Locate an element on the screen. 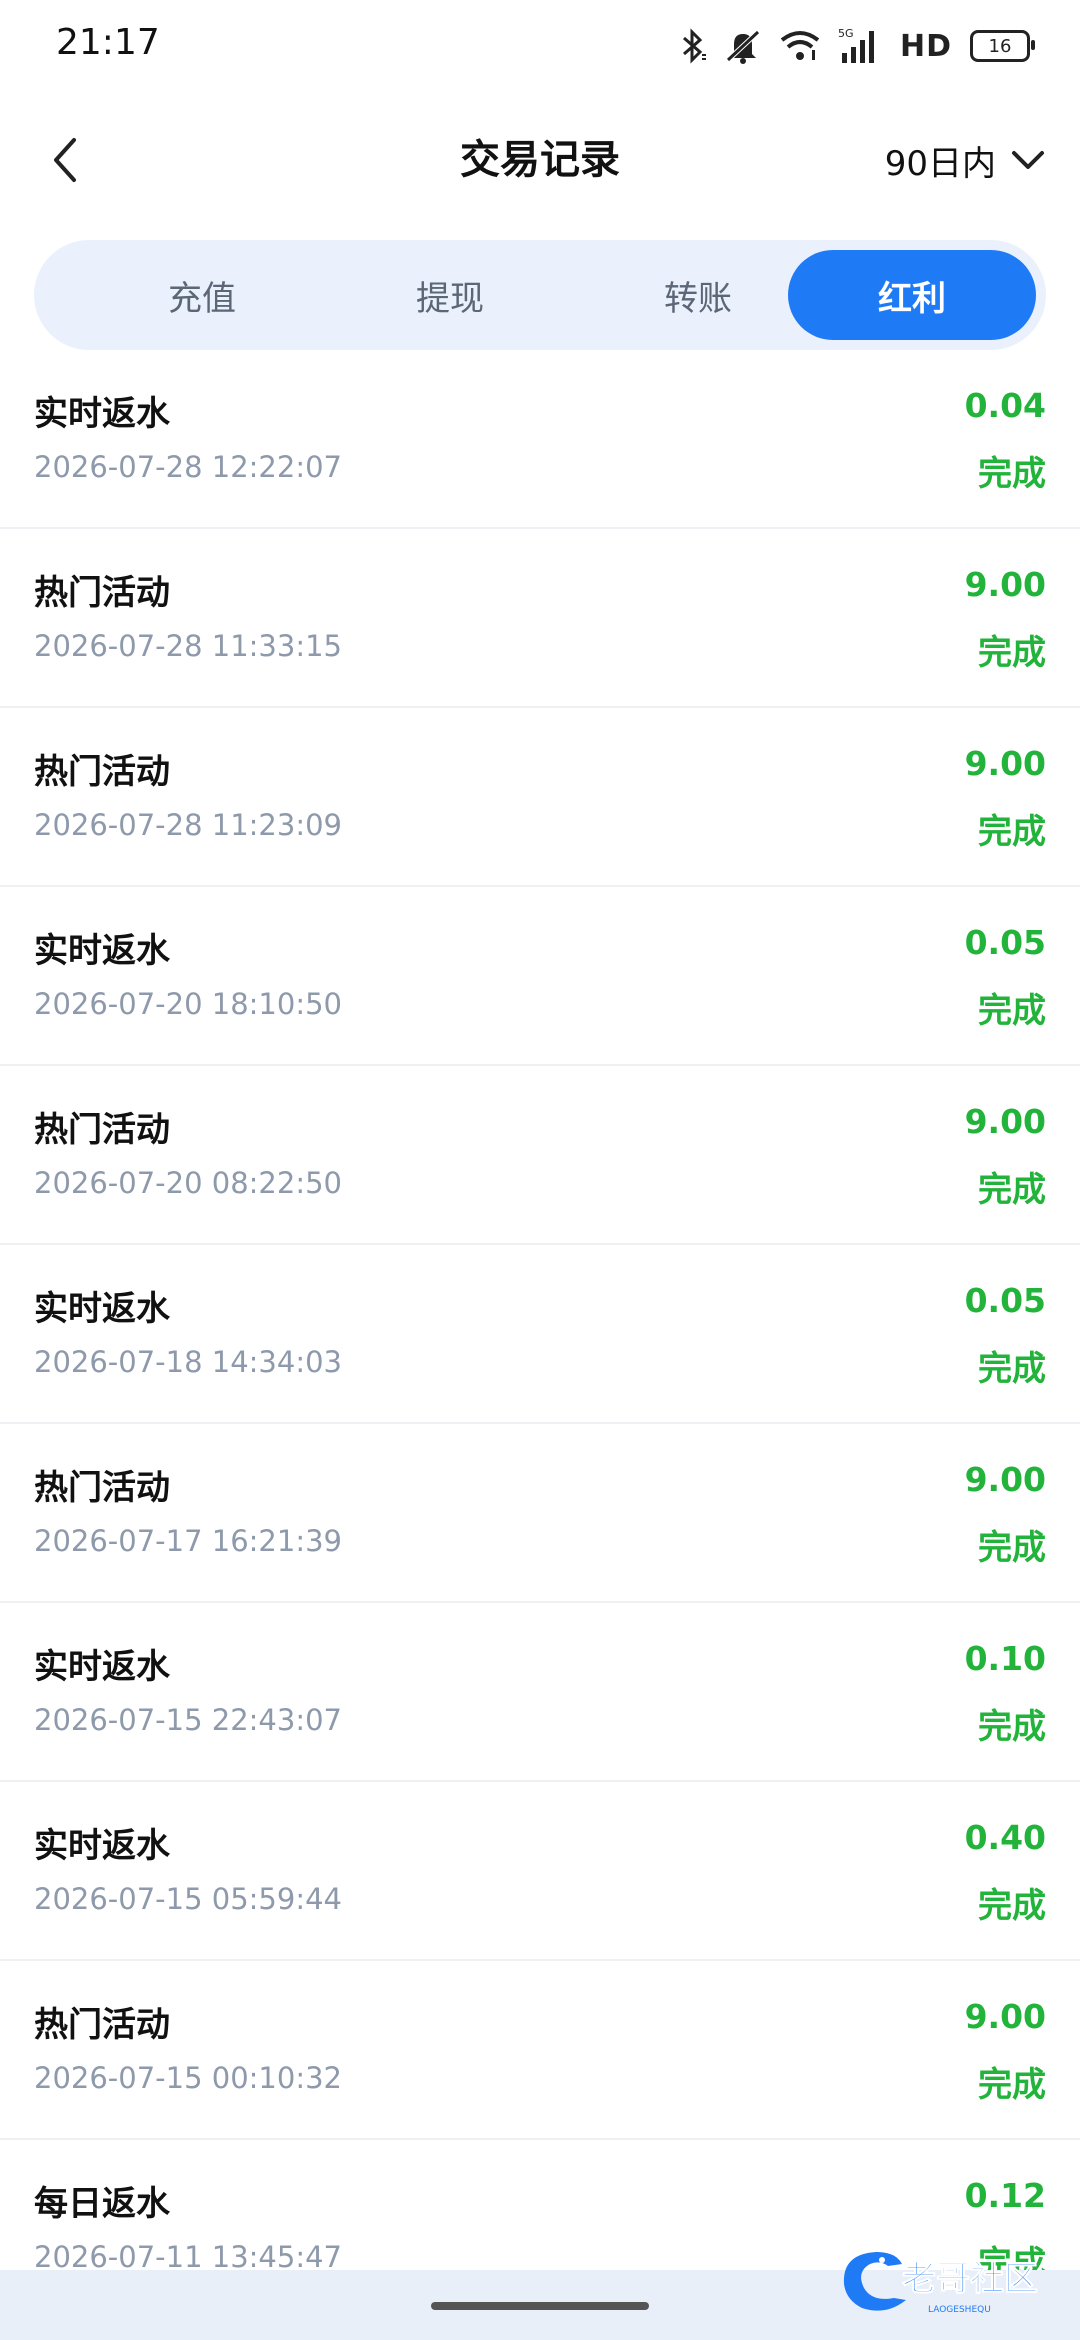 The width and height of the screenshot is (1080, 2340). network-type: HD is located at coordinates (925, 46).